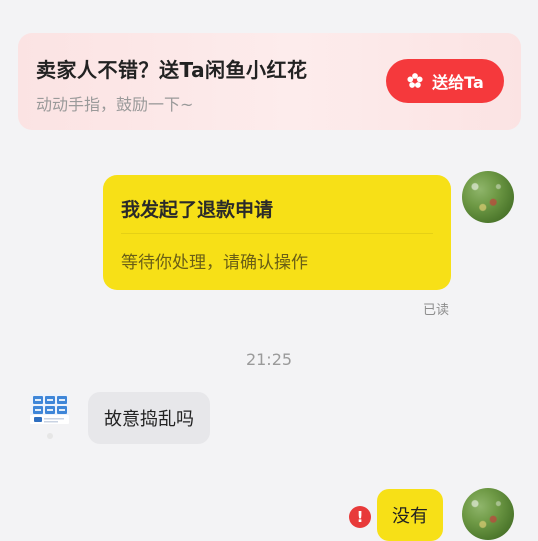 This screenshot has width=538, height=541. I want to click on send-flower-label: 送给Ta, so click(458, 82).